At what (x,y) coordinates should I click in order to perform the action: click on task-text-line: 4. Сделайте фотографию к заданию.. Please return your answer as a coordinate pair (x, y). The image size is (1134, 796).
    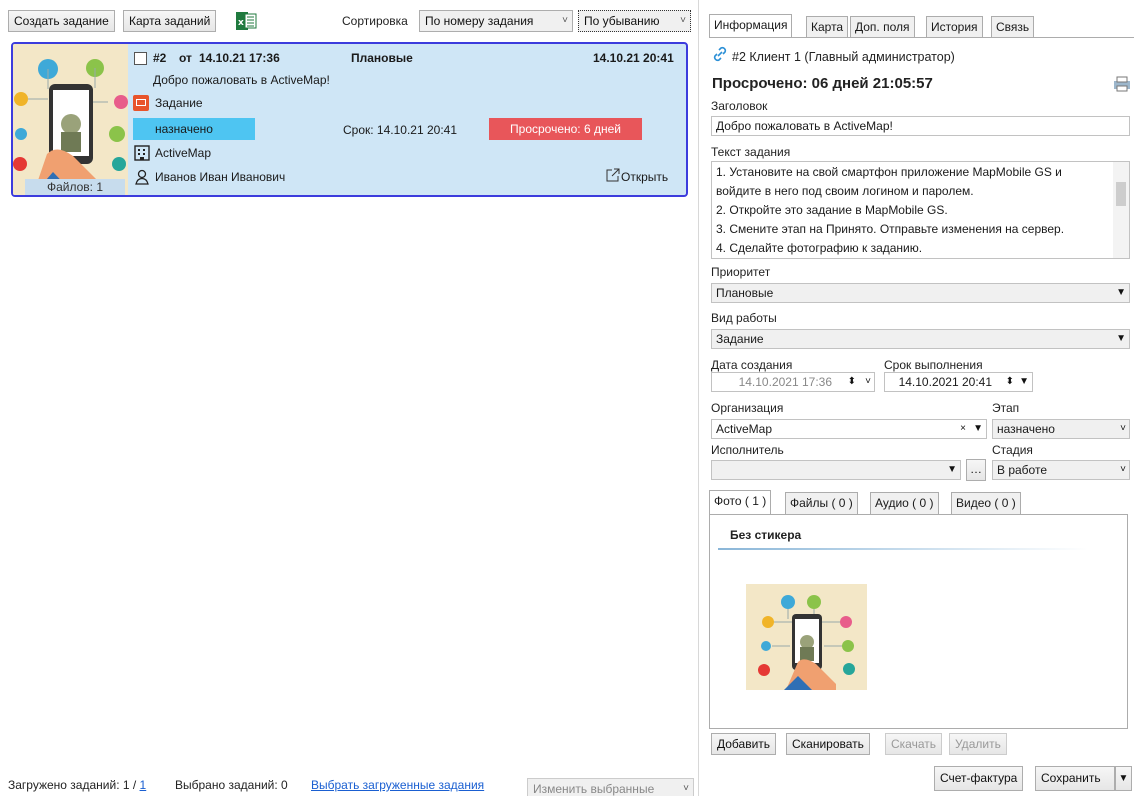
    Looking at the image, I should click on (819, 248).